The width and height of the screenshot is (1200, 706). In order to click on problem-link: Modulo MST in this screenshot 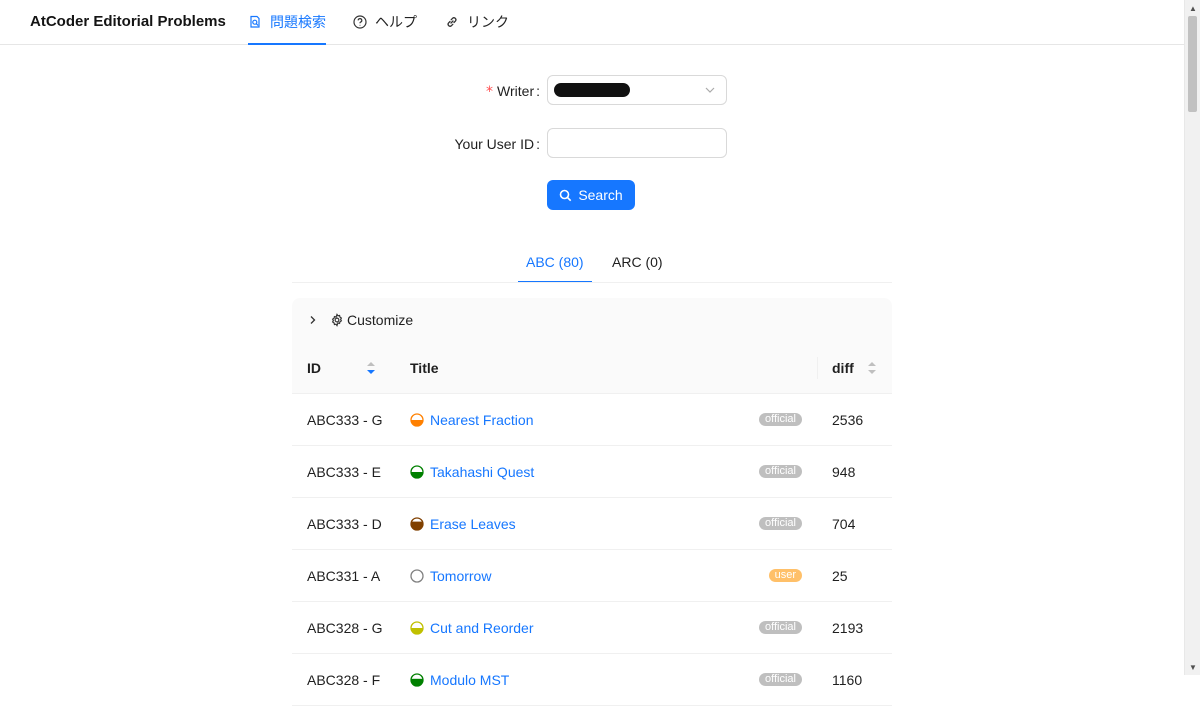, I will do `click(469, 680)`.